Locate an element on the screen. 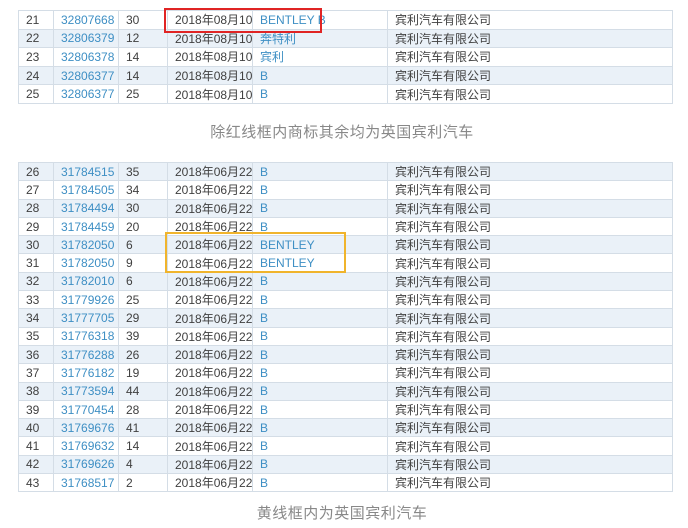 The width and height of the screenshot is (688, 528). registration-number-link: 31784459 is located at coordinates (87, 227).